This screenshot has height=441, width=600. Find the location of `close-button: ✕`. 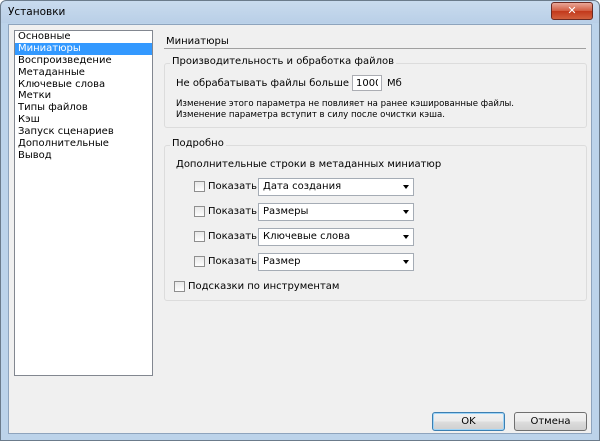

close-button: ✕ is located at coordinates (572, 11).